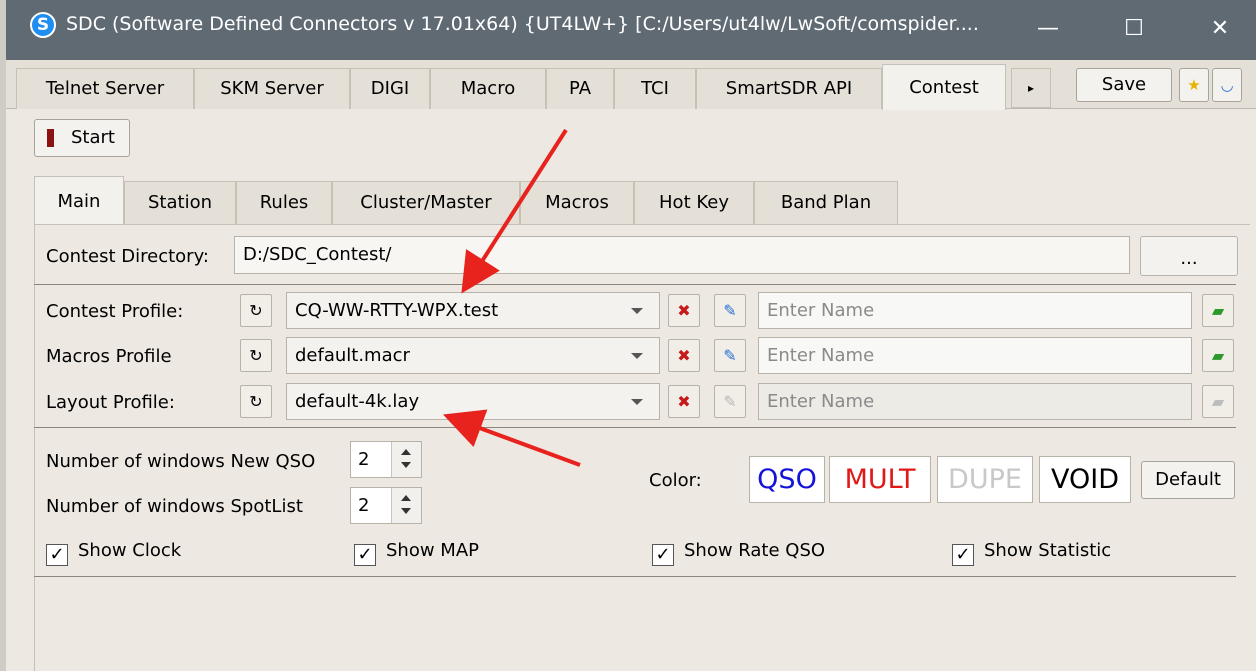 The height and width of the screenshot is (671, 1256). Describe the element at coordinates (511, 297) in the screenshot. I see `annotation-arrows` at that location.